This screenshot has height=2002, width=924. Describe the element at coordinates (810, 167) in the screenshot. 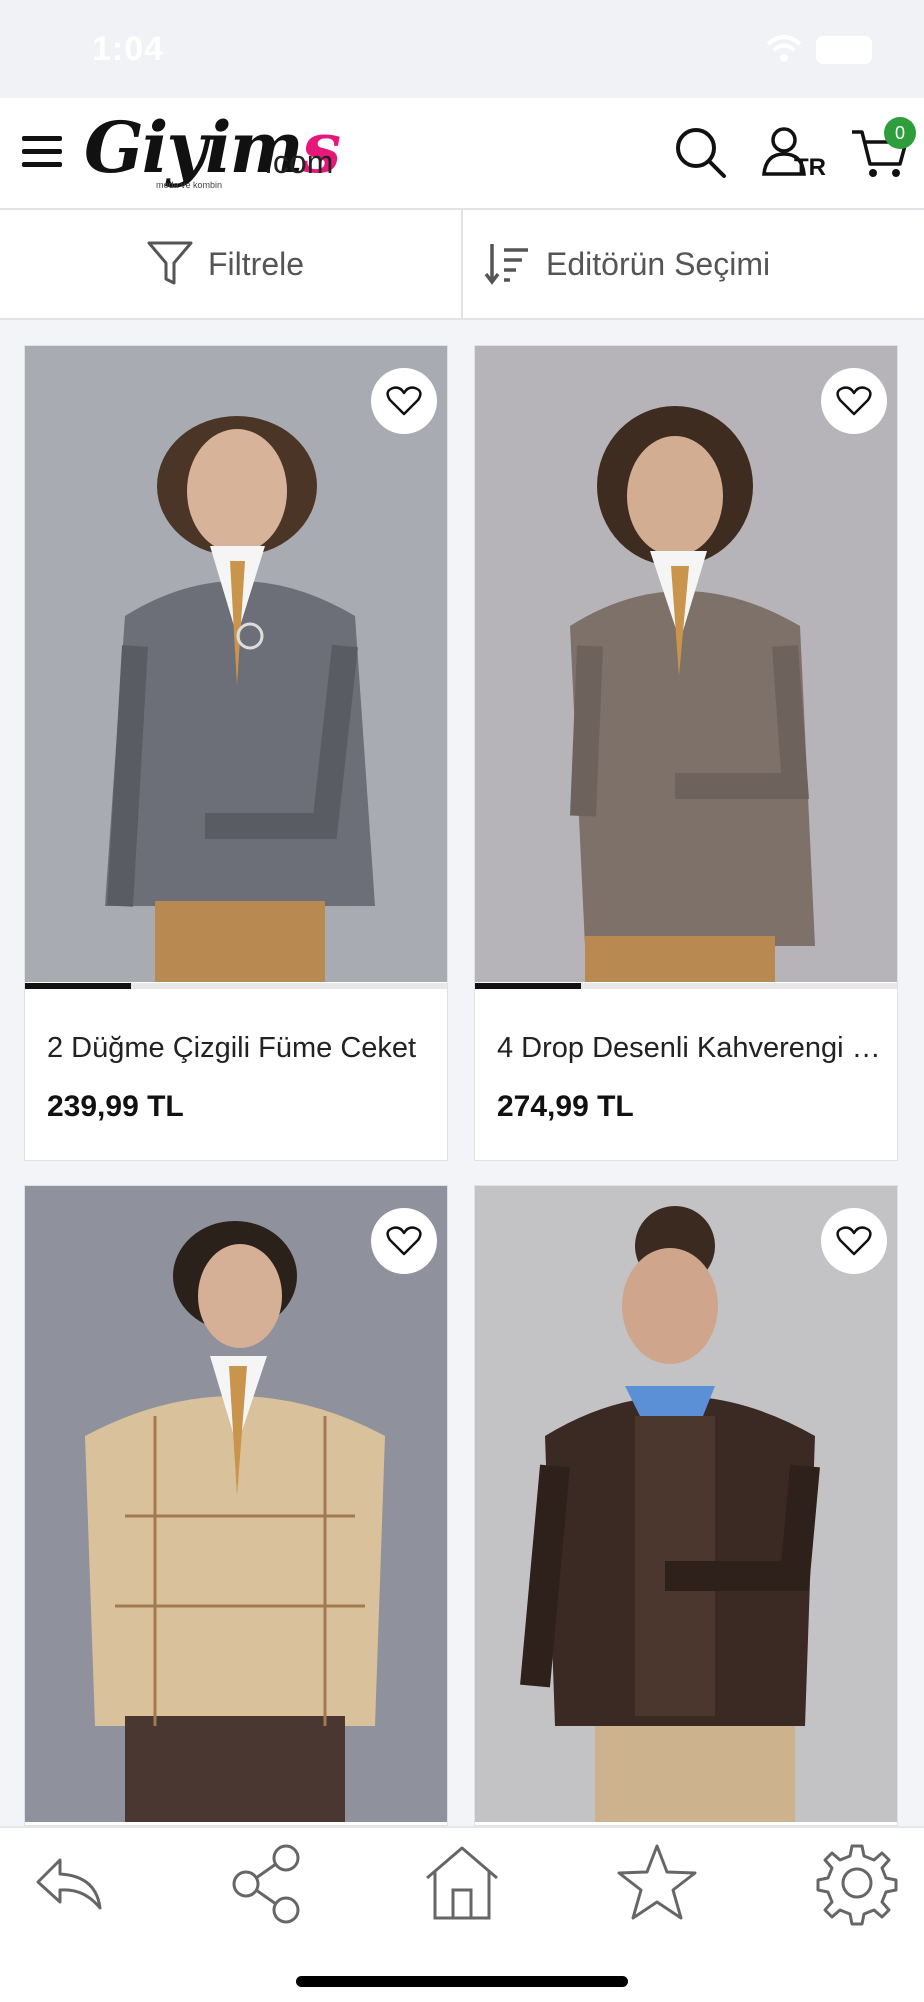

I see `language-code: TR` at that location.